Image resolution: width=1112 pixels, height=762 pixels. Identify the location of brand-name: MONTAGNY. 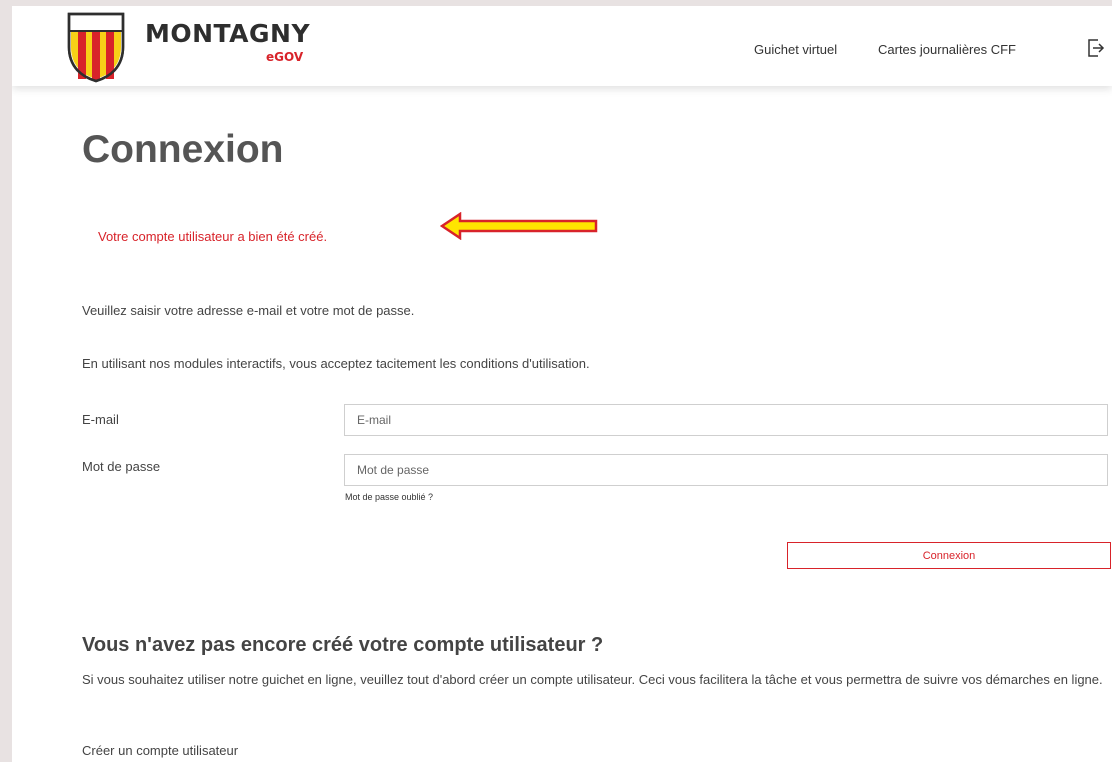
(228, 33).